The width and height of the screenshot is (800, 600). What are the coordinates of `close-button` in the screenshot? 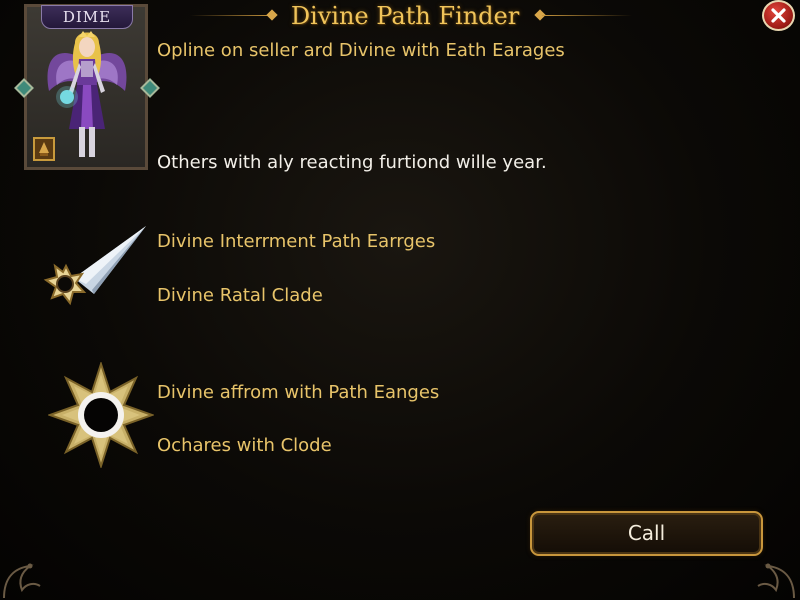 It's located at (778, 15).